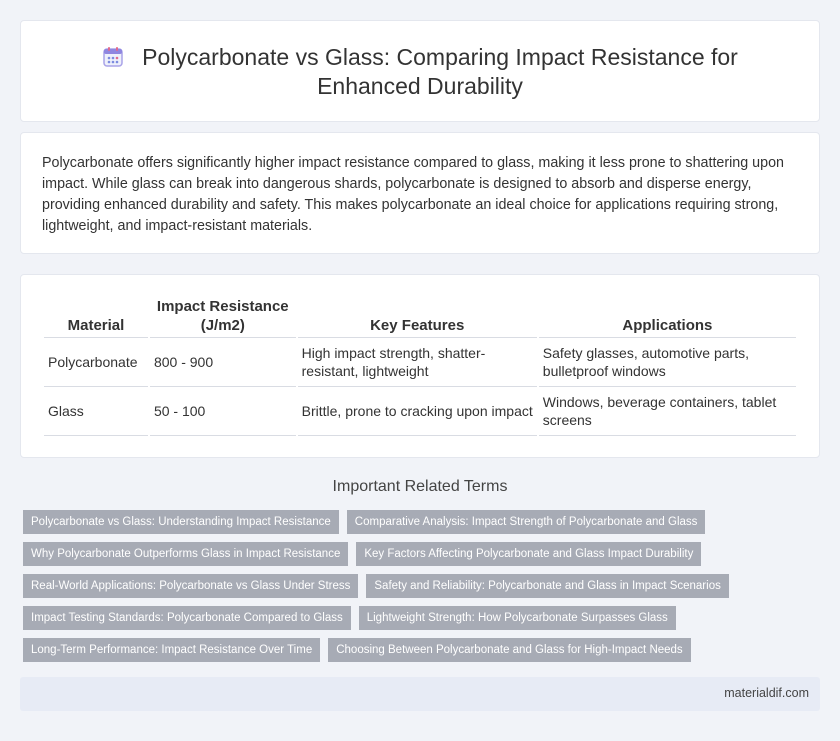  Describe the element at coordinates (766, 693) in the screenshot. I see `footer-site-link: materialdif.com` at that location.